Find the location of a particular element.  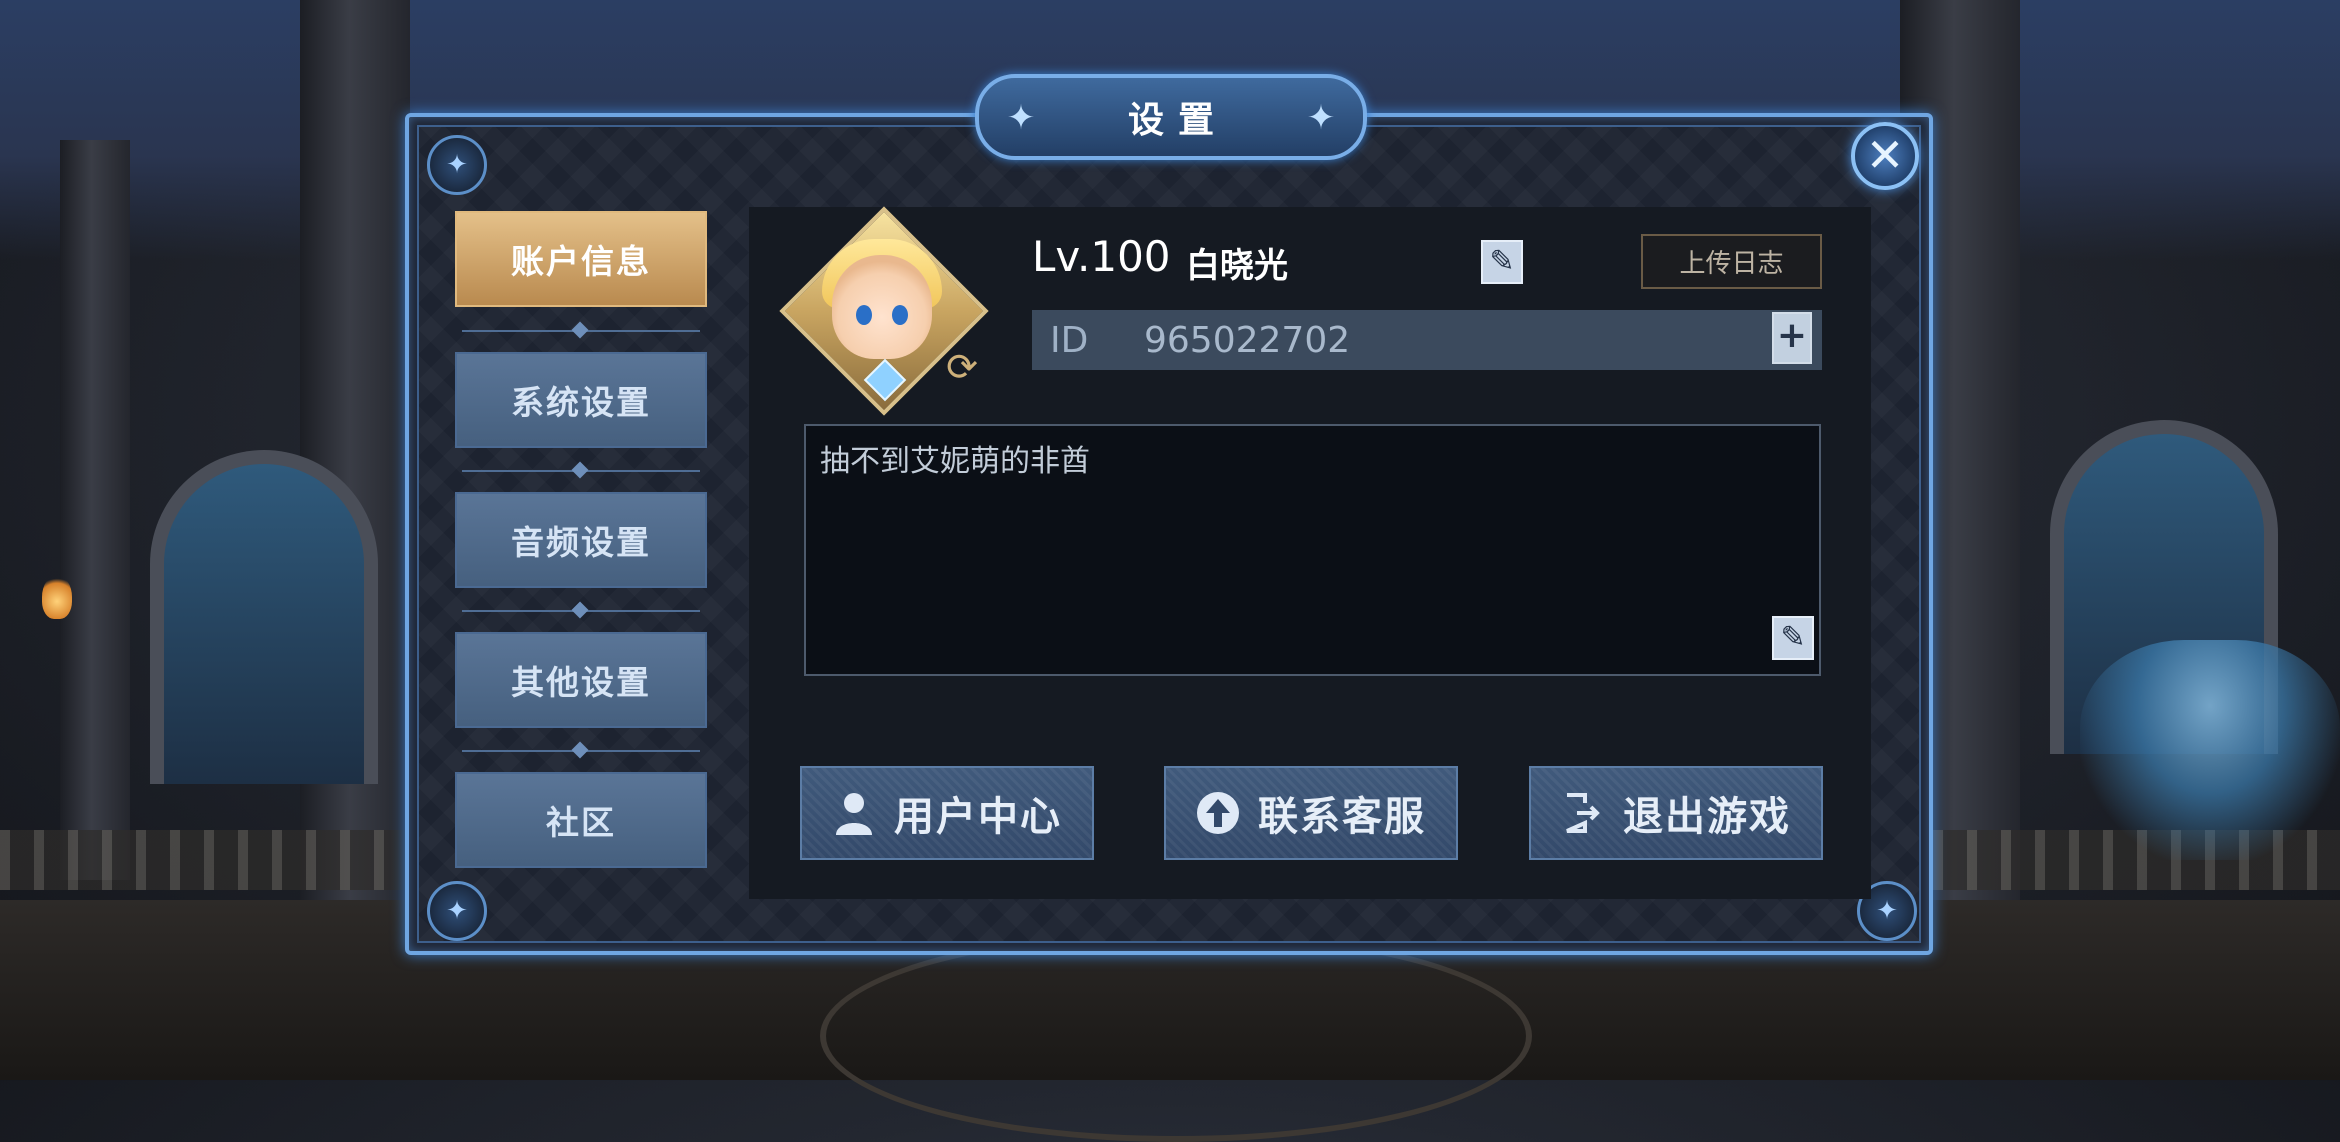

user-icon is located at coordinates (854, 813).